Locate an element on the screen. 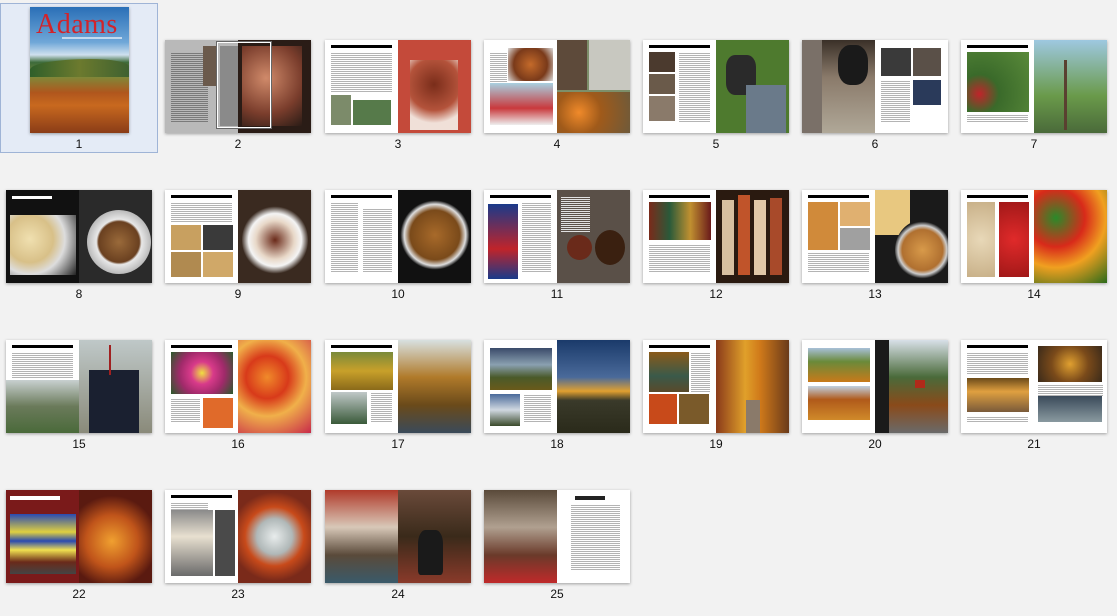 Image resolution: width=1117 pixels, height=616 pixels. page-17-left is located at coordinates (361, 386).